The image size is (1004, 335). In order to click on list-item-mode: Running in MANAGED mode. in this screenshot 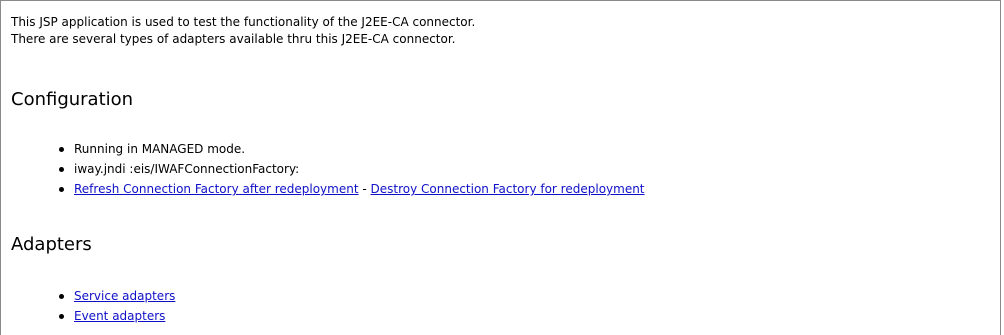, I will do `click(323, 151)`.